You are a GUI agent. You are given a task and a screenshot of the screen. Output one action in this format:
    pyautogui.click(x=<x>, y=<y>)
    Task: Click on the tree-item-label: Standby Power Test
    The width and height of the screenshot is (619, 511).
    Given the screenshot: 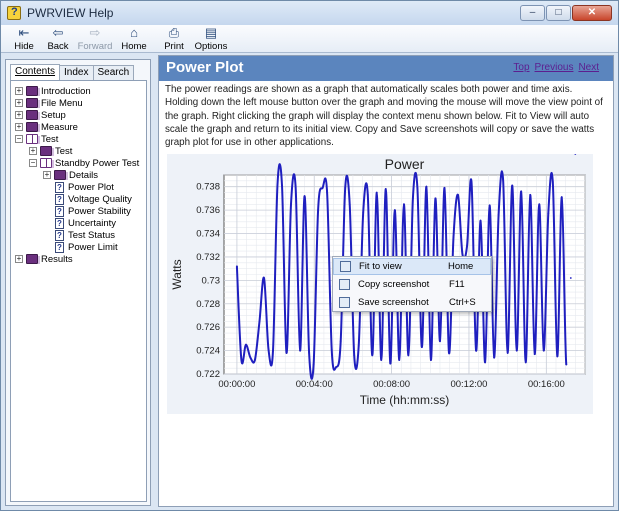 What is the action you would take?
    pyautogui.click(x=97, y=163)
    